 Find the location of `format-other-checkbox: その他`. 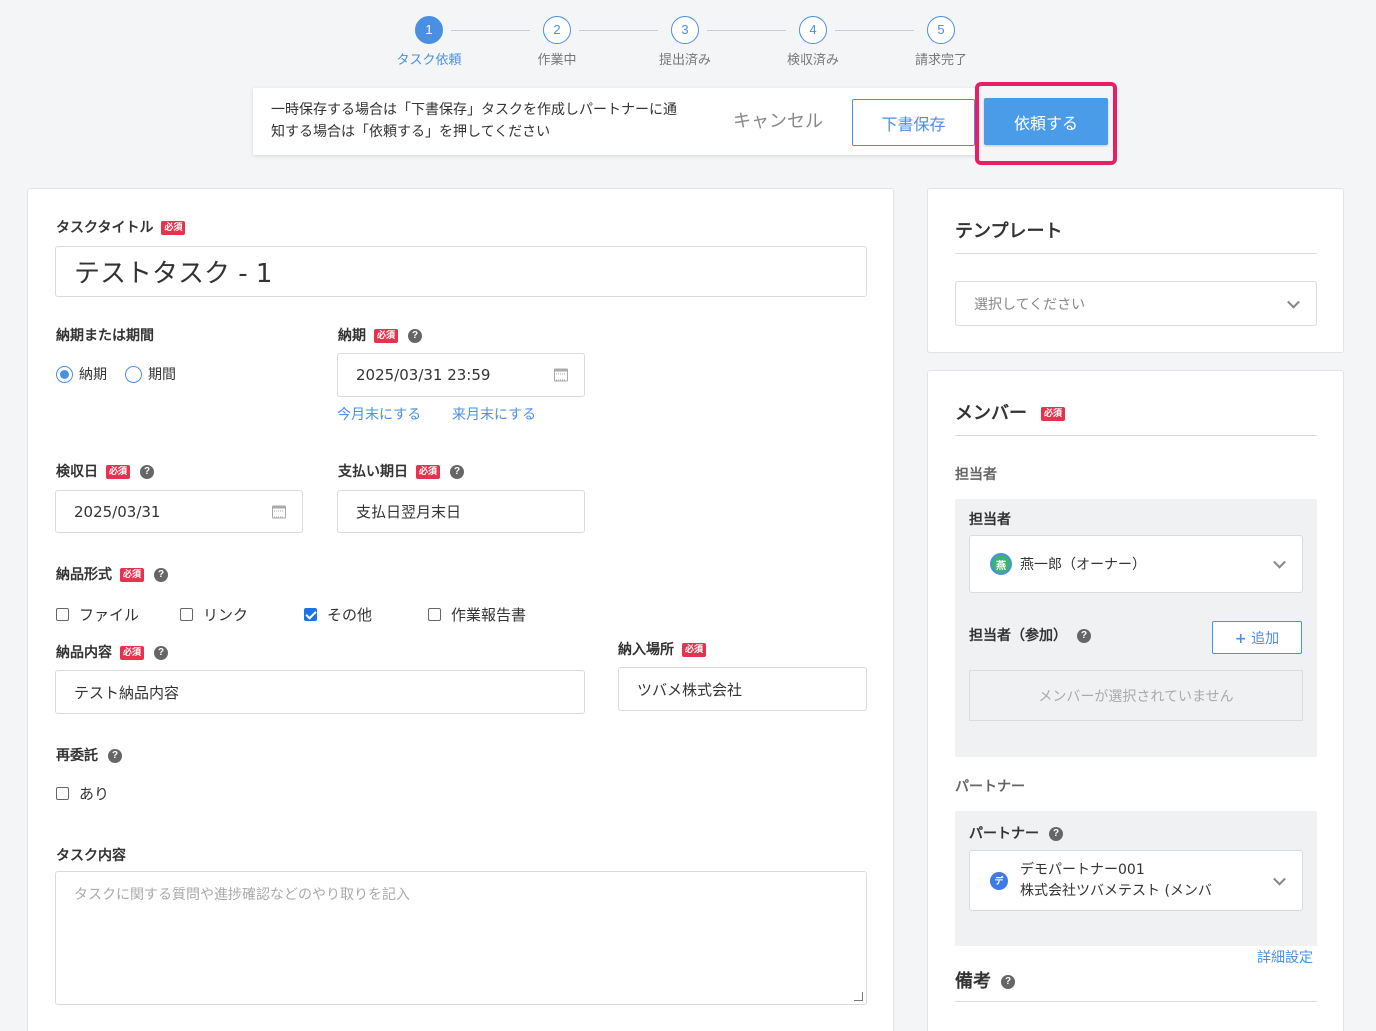

format-other-checkbox: その他 is located at coordinates (338, 614).